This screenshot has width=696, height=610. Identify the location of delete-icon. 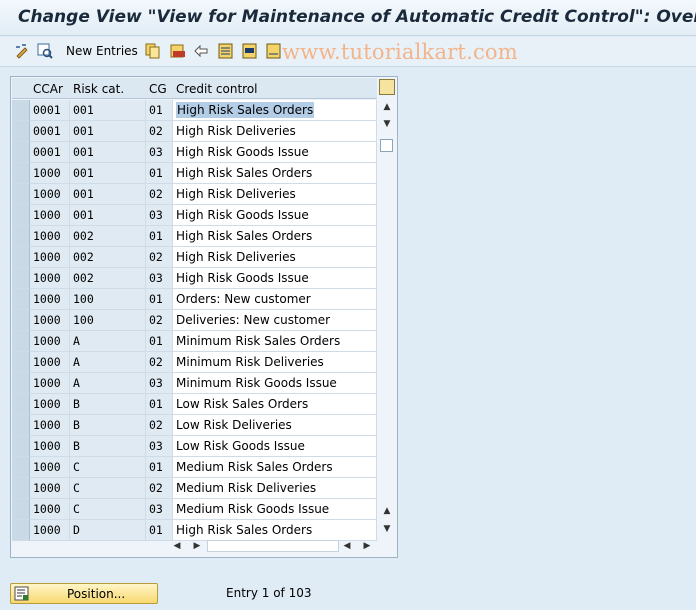
(178, 51).